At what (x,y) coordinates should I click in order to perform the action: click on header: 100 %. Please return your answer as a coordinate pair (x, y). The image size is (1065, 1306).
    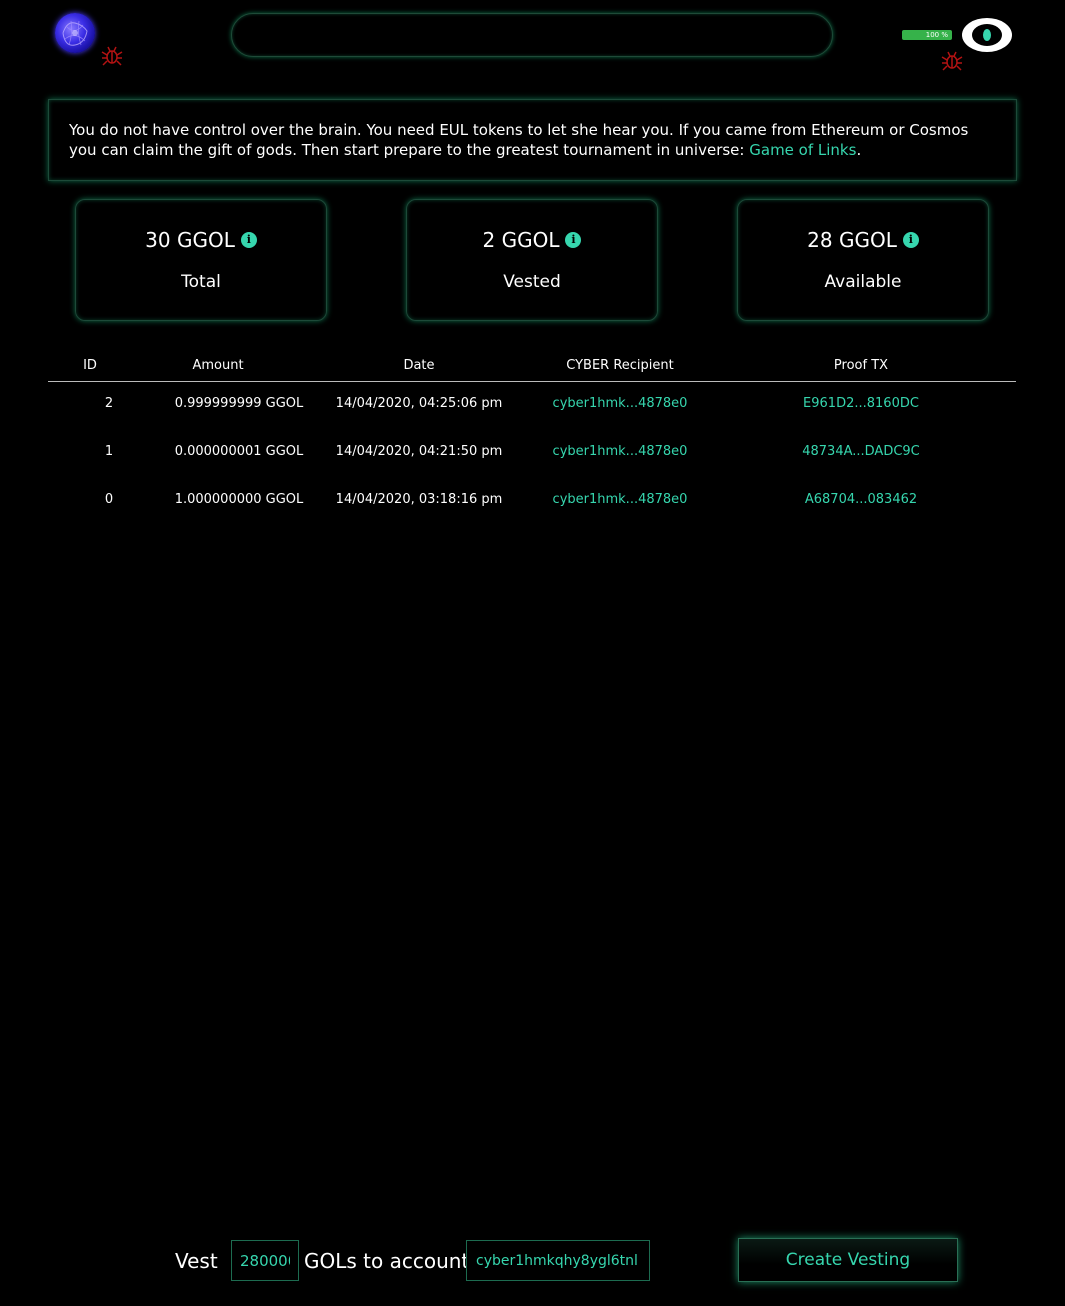
    Looking at the image, I should click on (532, 40).